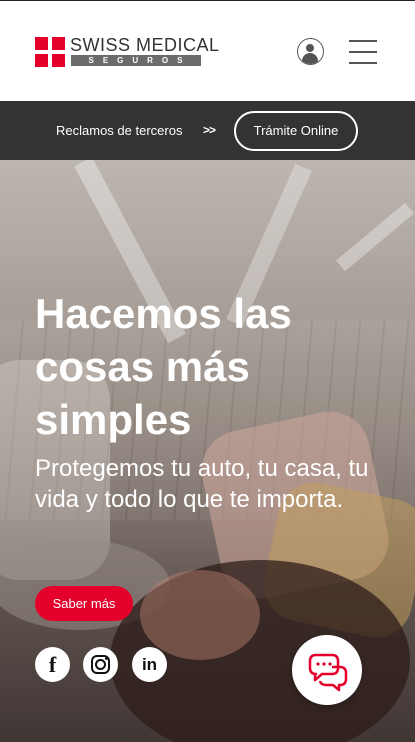 Image resolution: width=415 pixels, height=742 pixels. Describe the element at coordinates (200, 615) in the screenshot. I see `hero-photo-face` at that location.